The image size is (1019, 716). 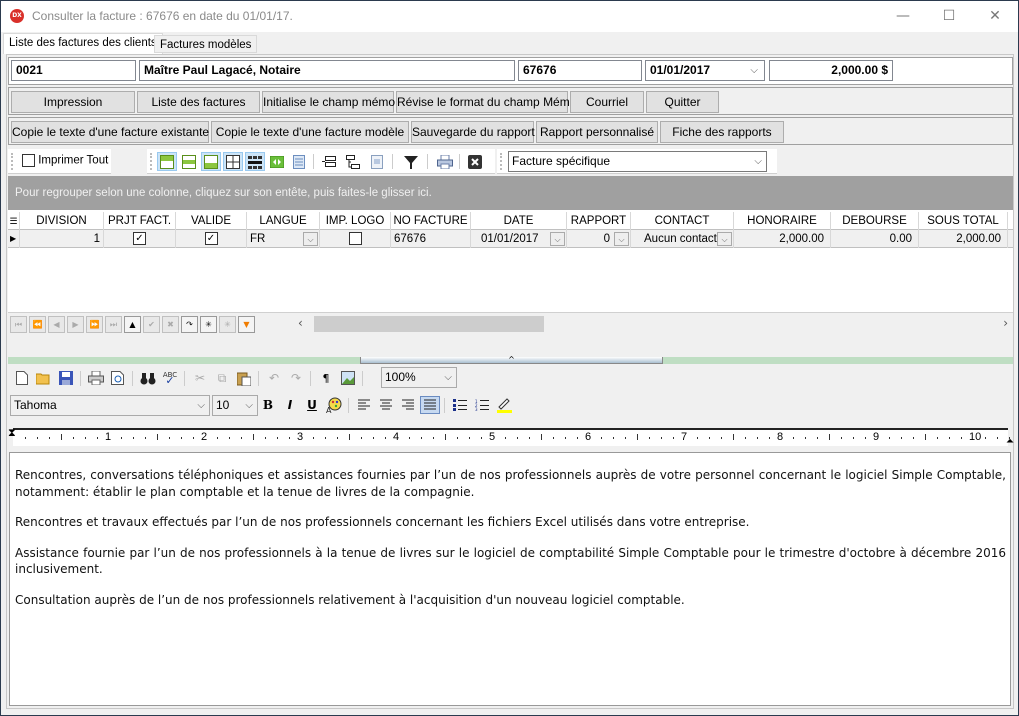 What do you see at coordinates (963, 221) in the screenshot?
I see `col-sous-total: SOUS TOTAL` at bounding box center [963, 221].